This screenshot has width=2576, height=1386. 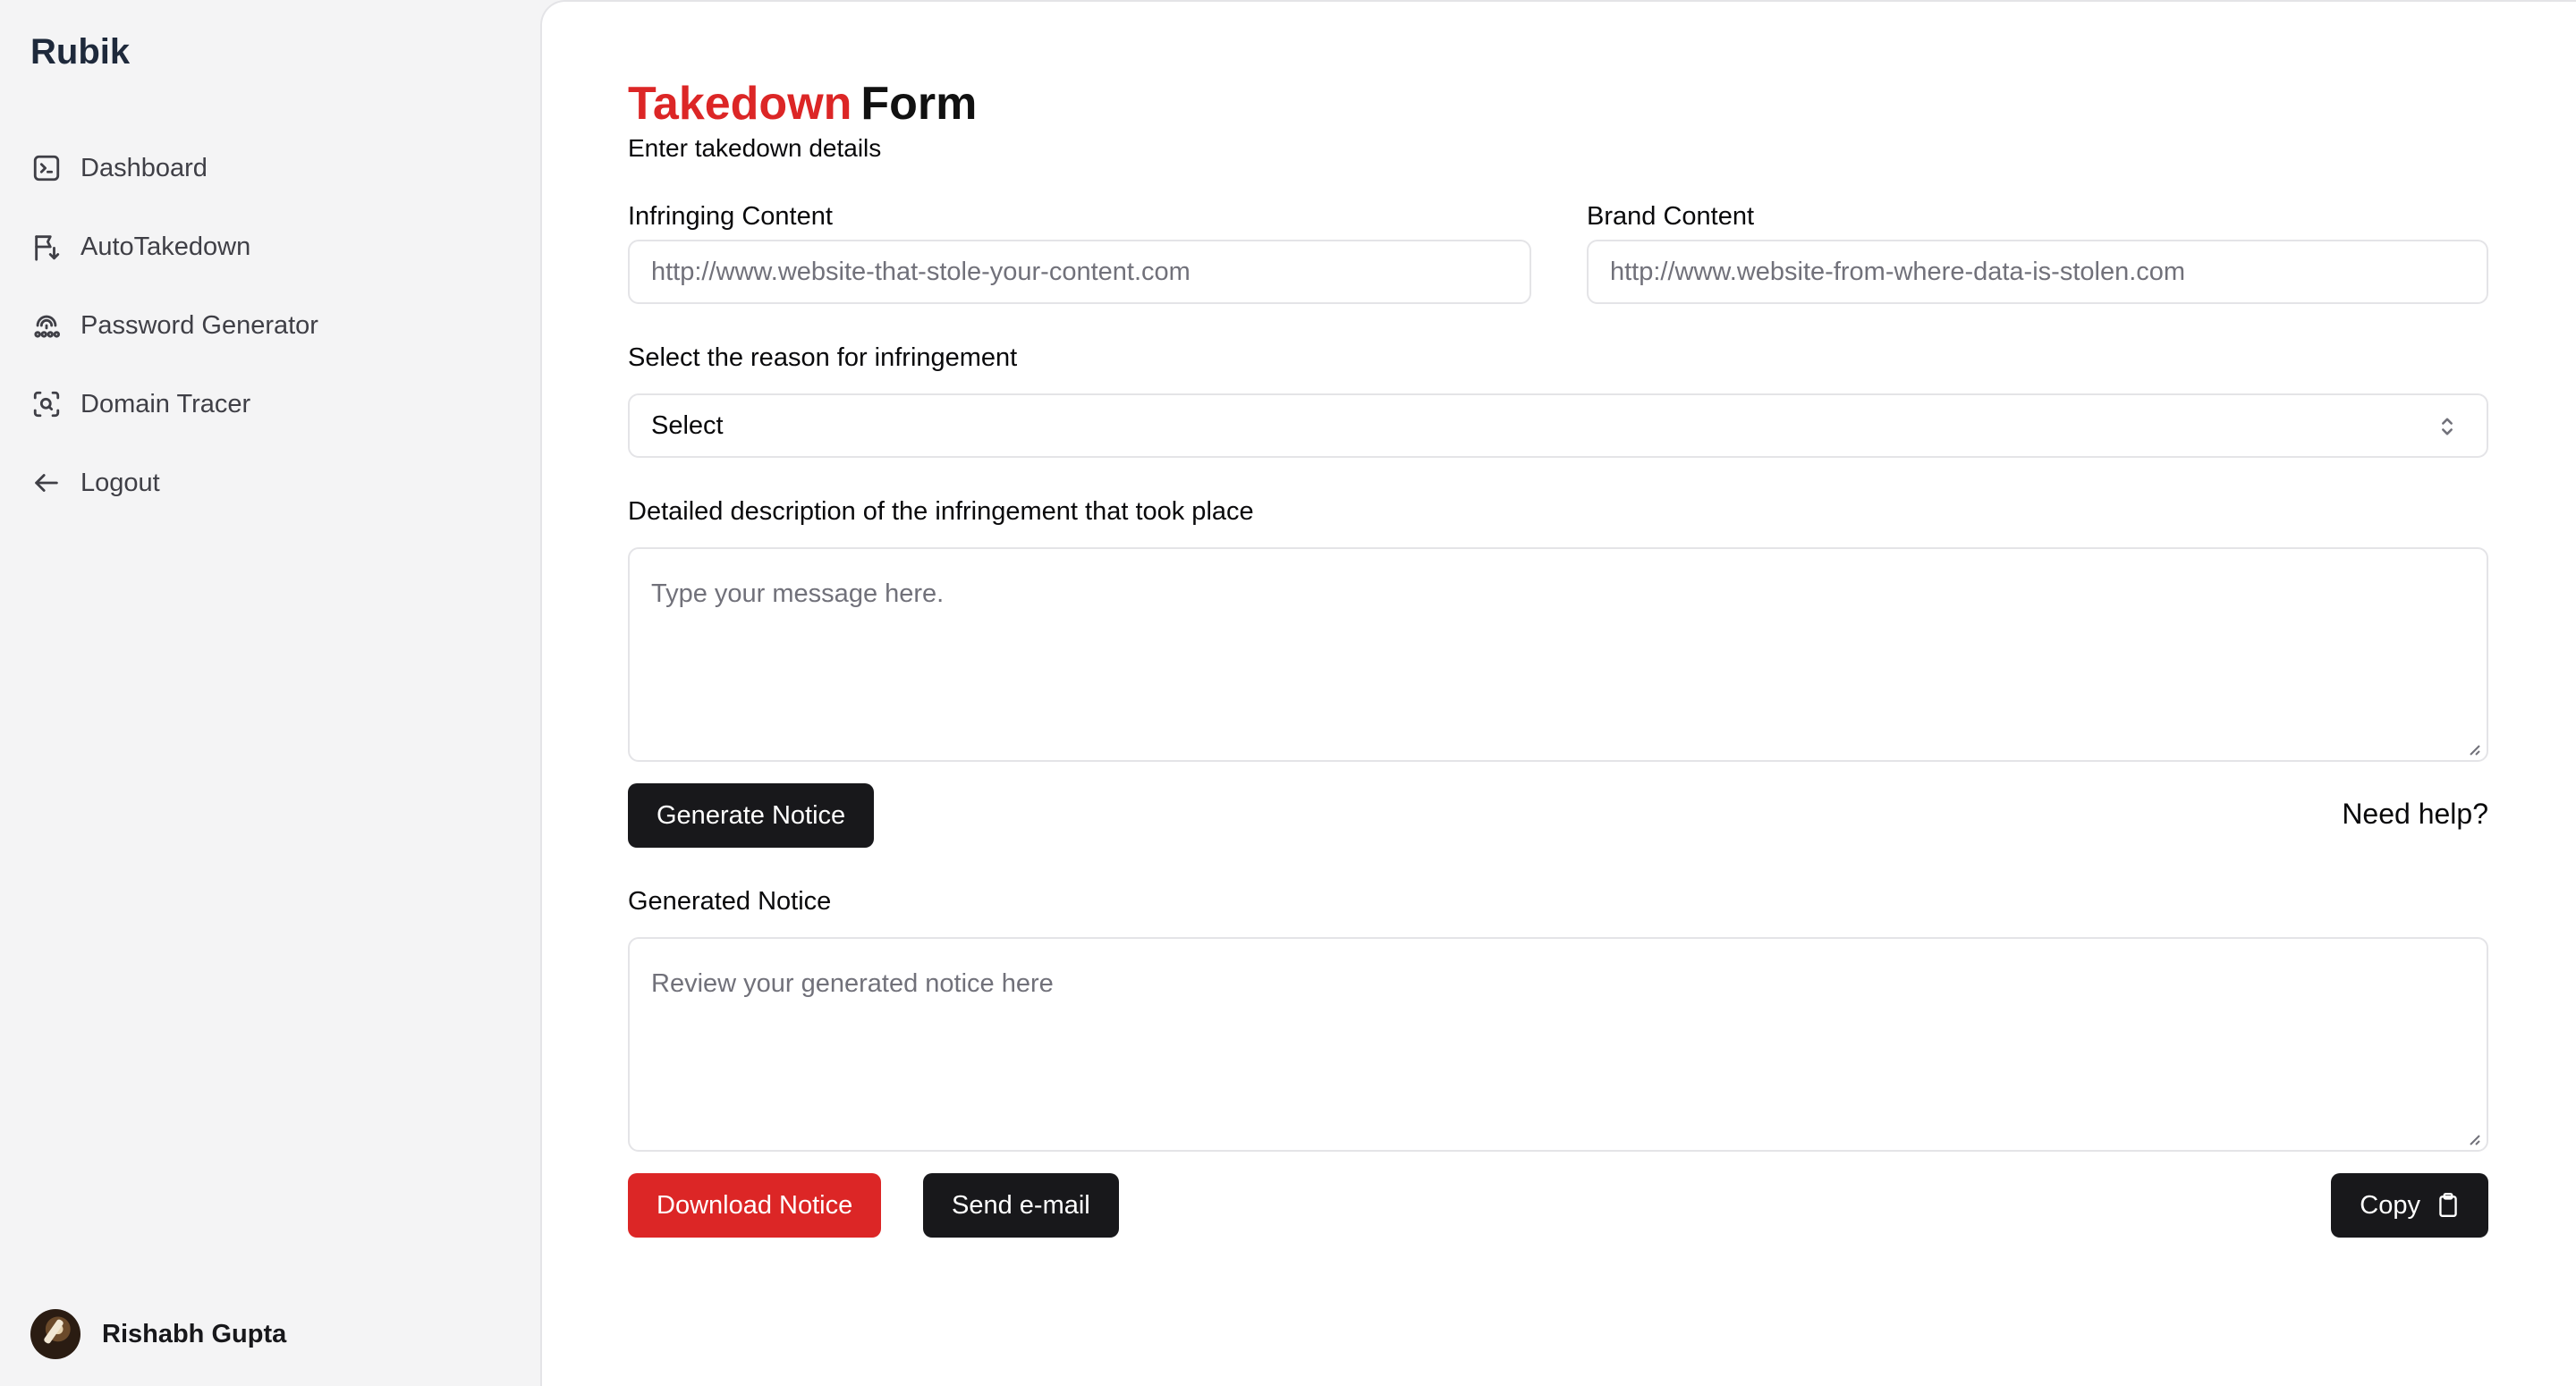 I want to click on sidebar-item-label: AutoTakedown, so click(x=165, y=247).